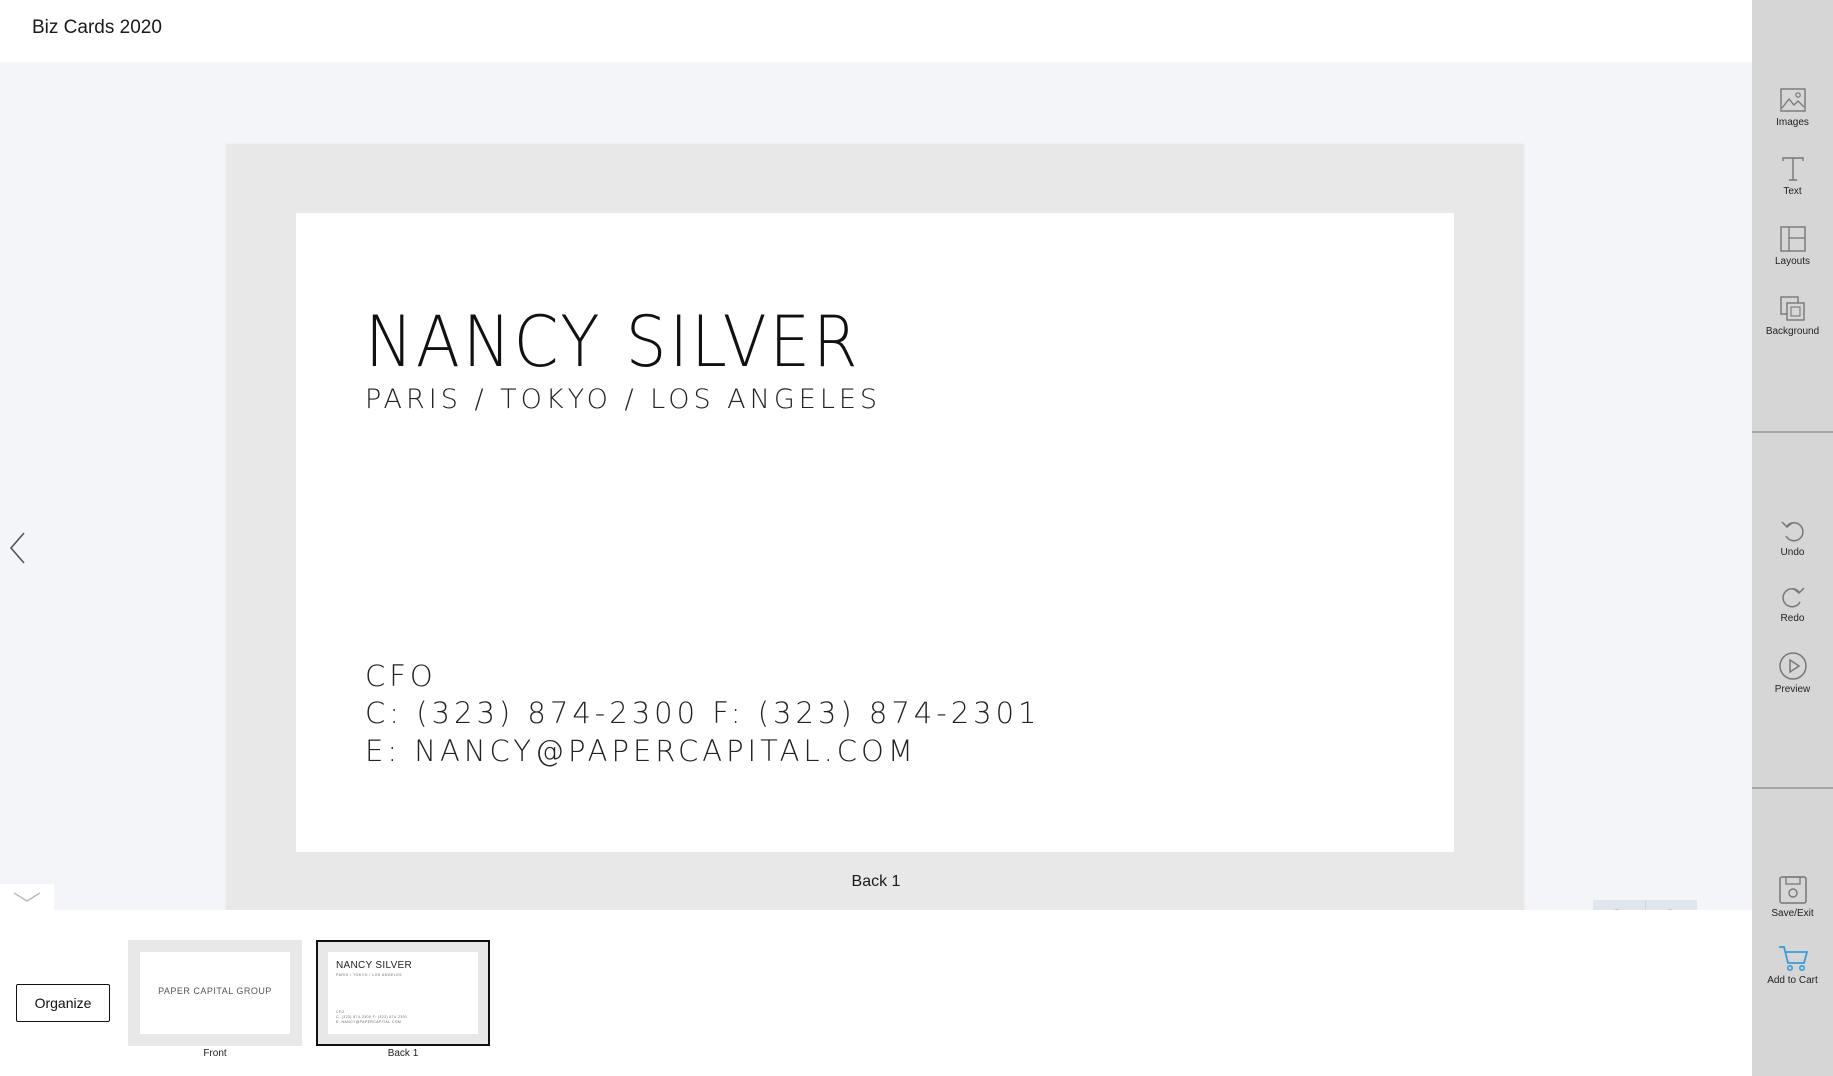 The width and height of the screenshot is (1833, 1076). I want to click on background-tool-label: Background, so click(1792, 331).